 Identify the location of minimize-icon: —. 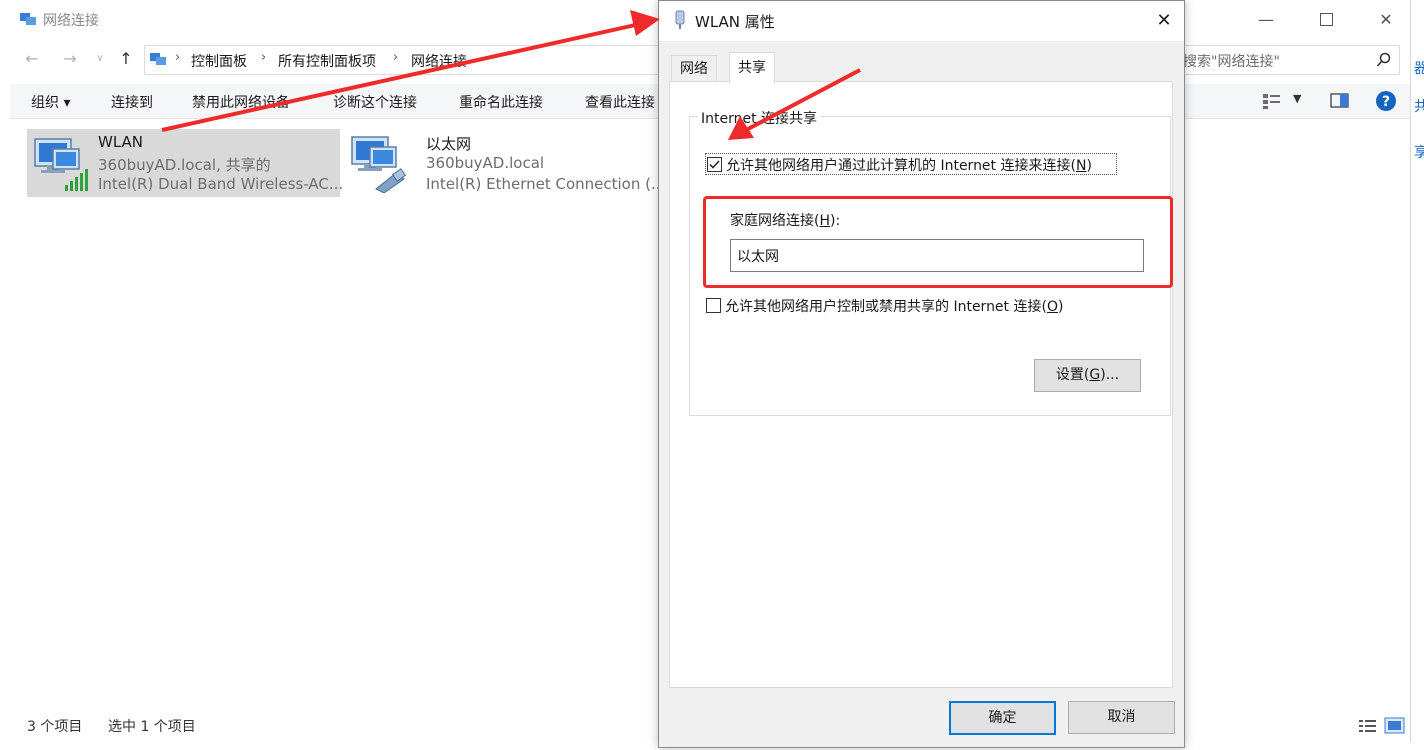
(1266, 19).